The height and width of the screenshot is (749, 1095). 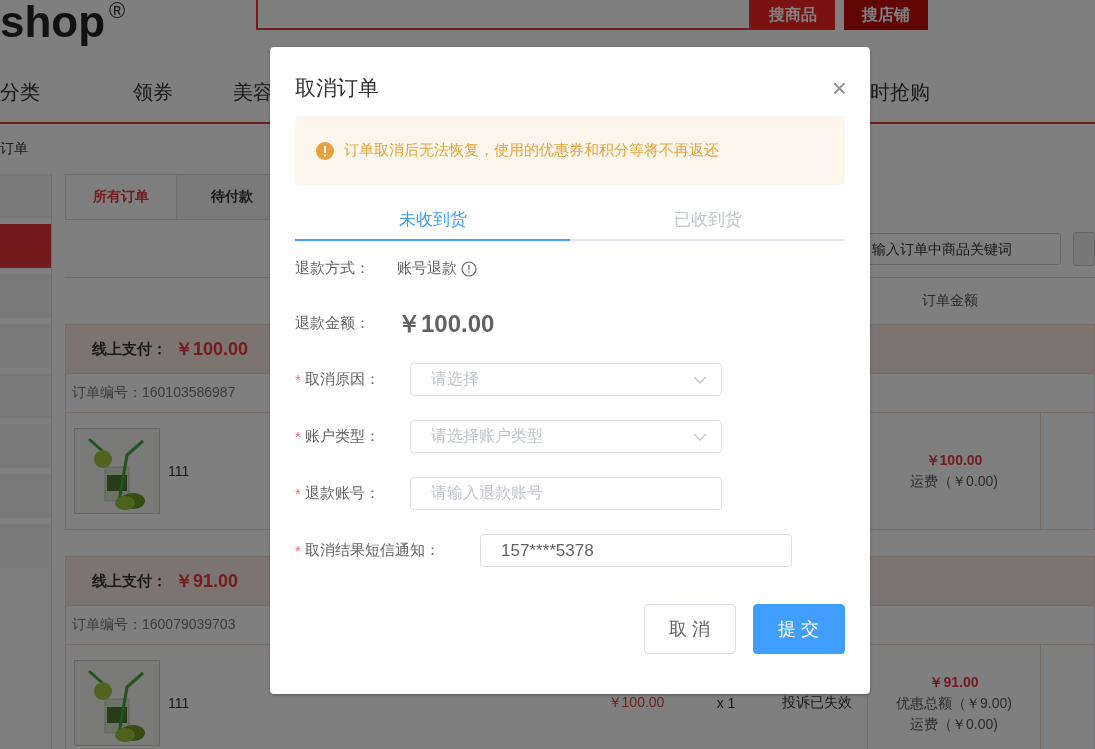 I want to click on order-total: ￥100.00, so click(x=212, y=349).